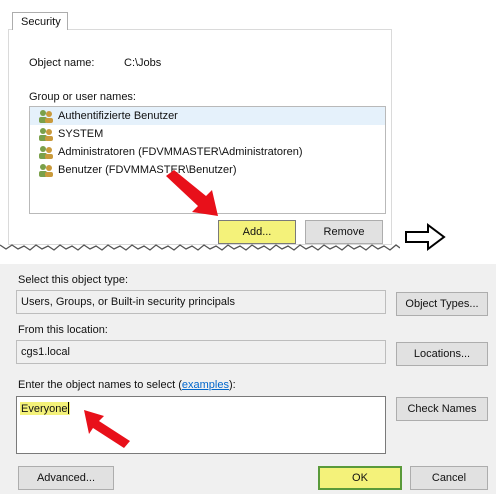 The width and height of the screenshot is (496, 494). Describe the element at coordinates (81, 134) in the screenshot. I see `user-name: SYSTEM` at that location.